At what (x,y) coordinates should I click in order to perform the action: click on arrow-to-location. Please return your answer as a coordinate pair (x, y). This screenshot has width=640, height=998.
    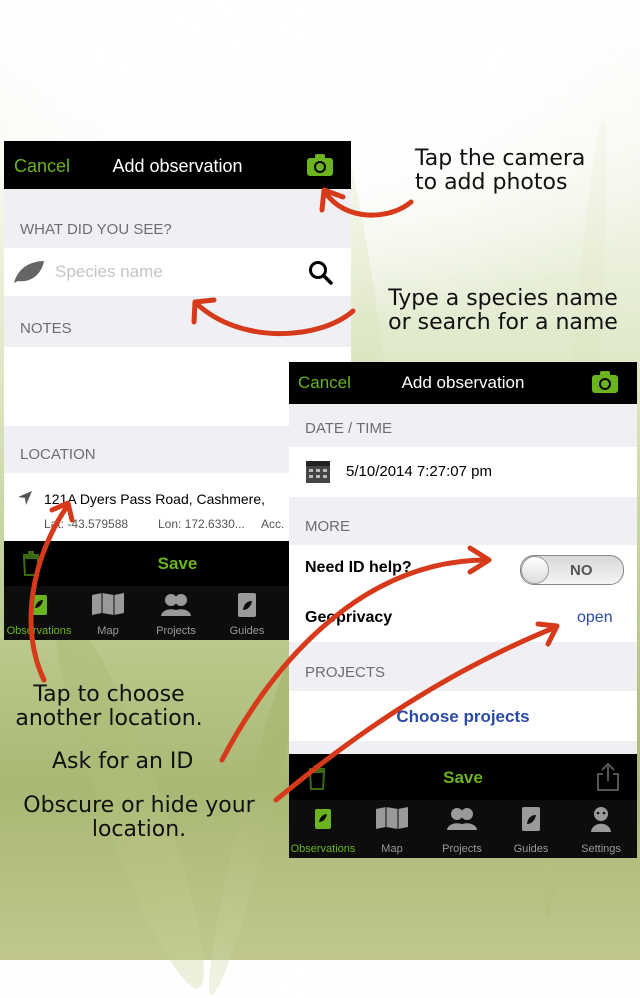
    Looking at the image, I should click on (49, 592).